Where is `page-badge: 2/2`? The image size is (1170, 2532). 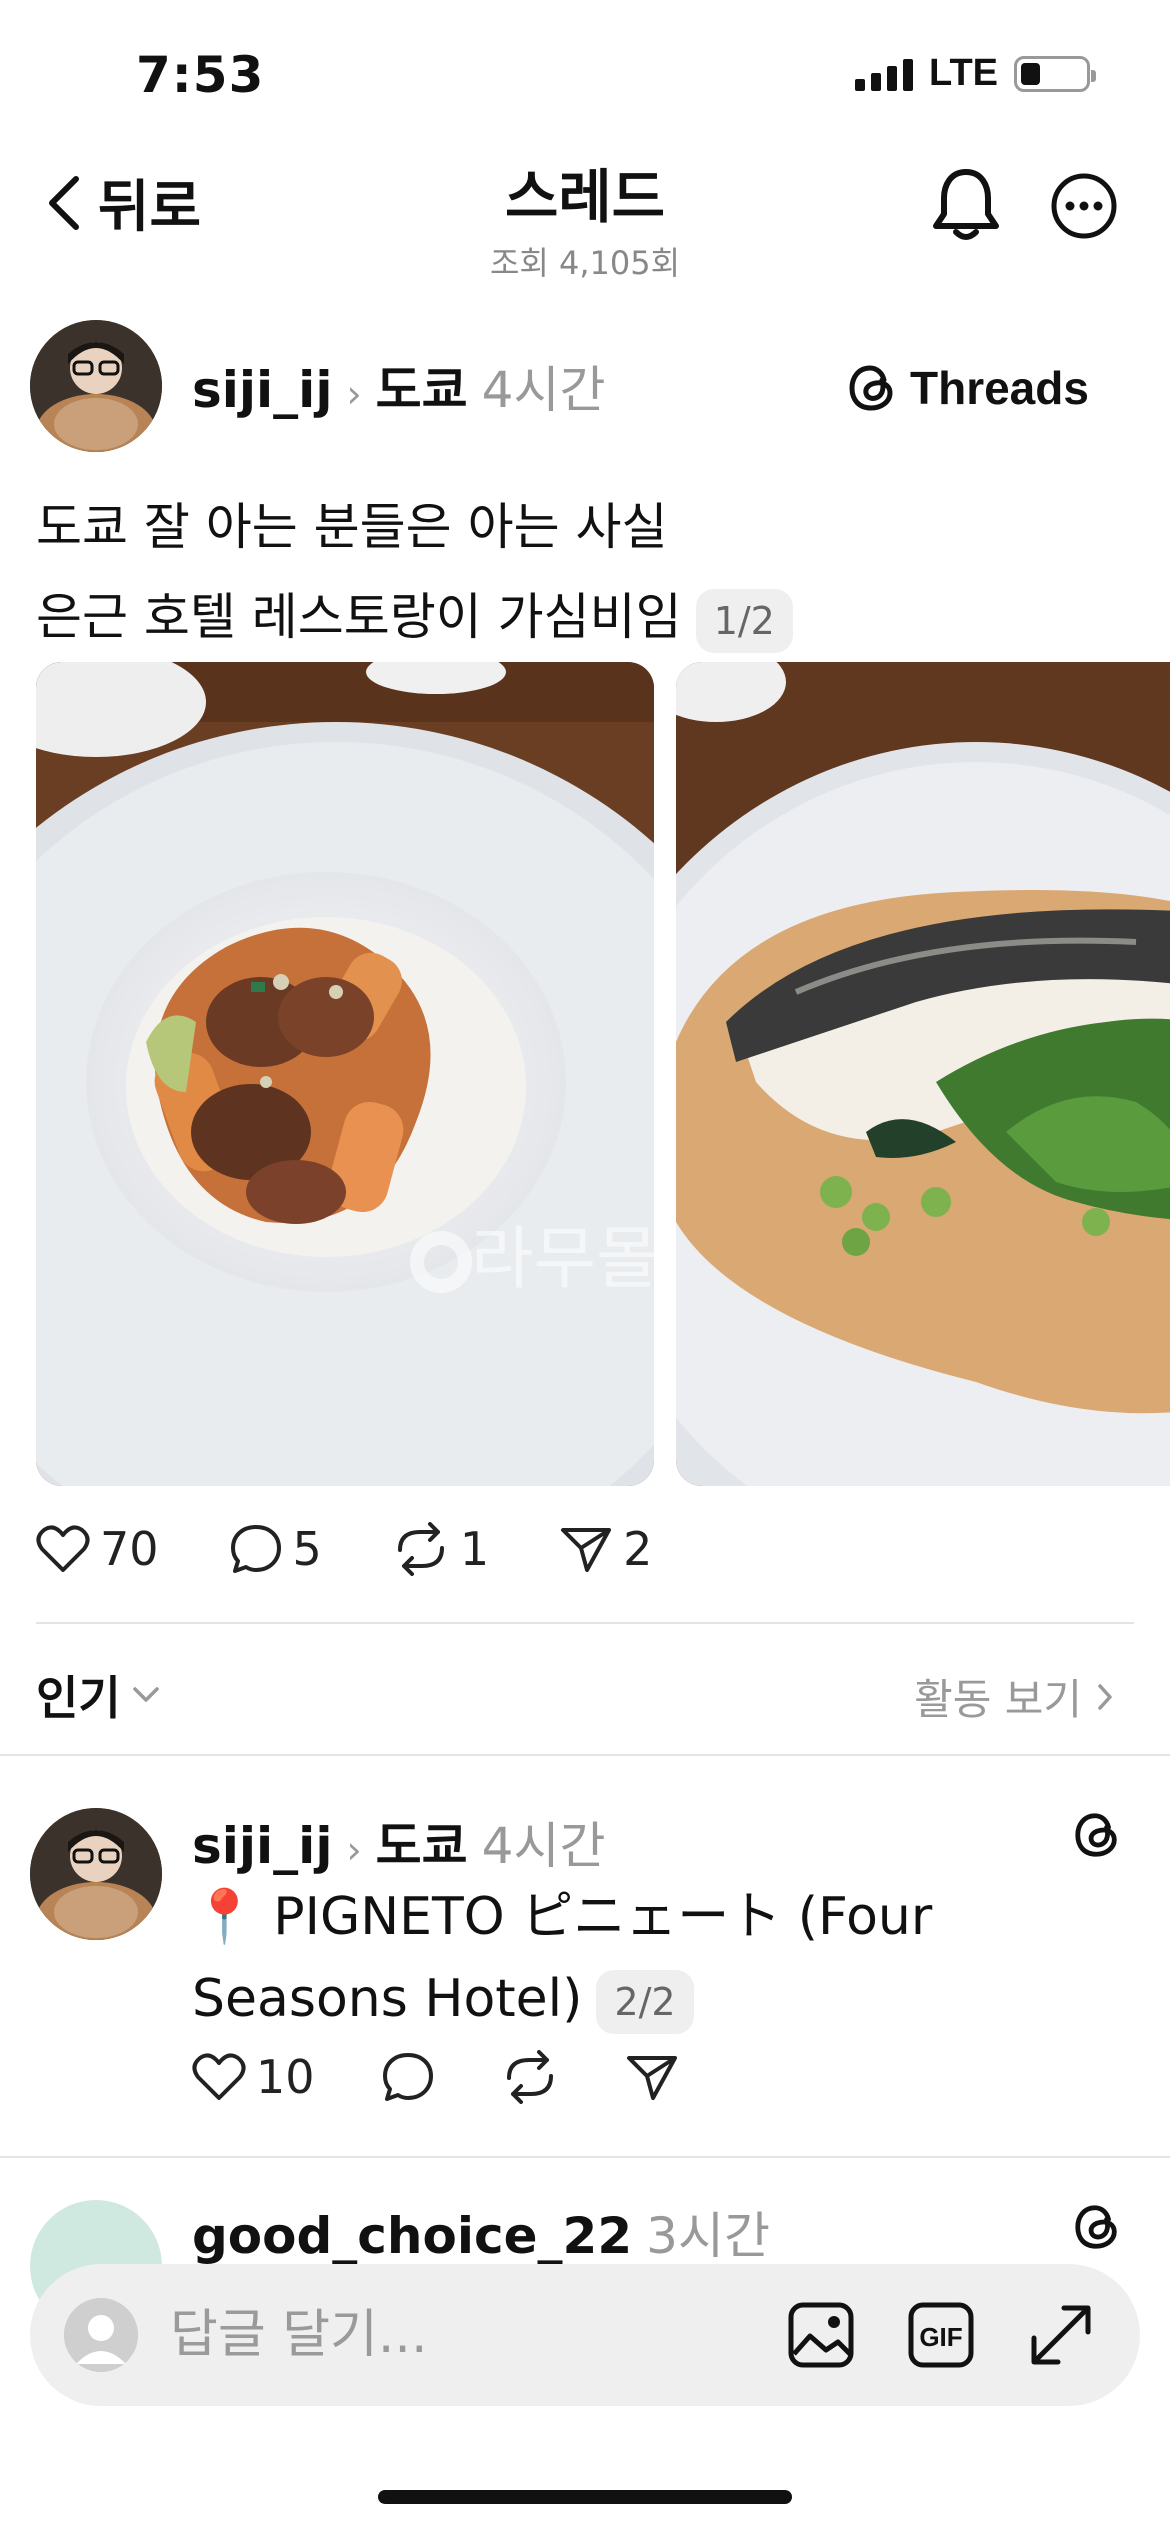
page-badge: 2/2 is located at coordinates (645, 2002).